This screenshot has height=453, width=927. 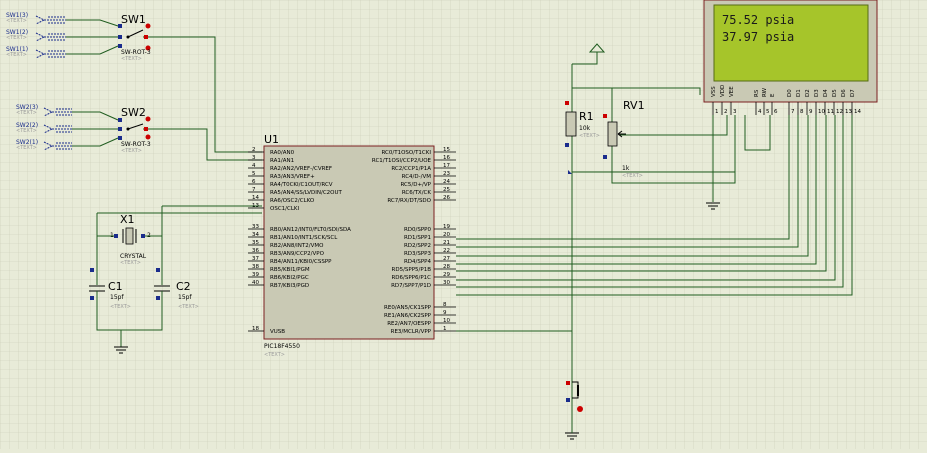 What do you see at coordinates (292, 201) in the screenshot?
I see `mcu-pin-label: RA6/OSC2/CLKO` at bounding box center [292, 201].